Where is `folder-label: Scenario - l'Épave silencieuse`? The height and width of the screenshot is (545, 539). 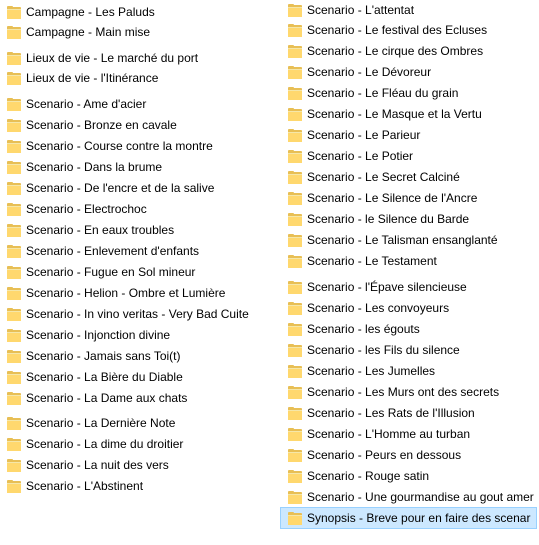
folder-label: Scenario - l'Épave silencieuse is located at coordinates (387, 287).